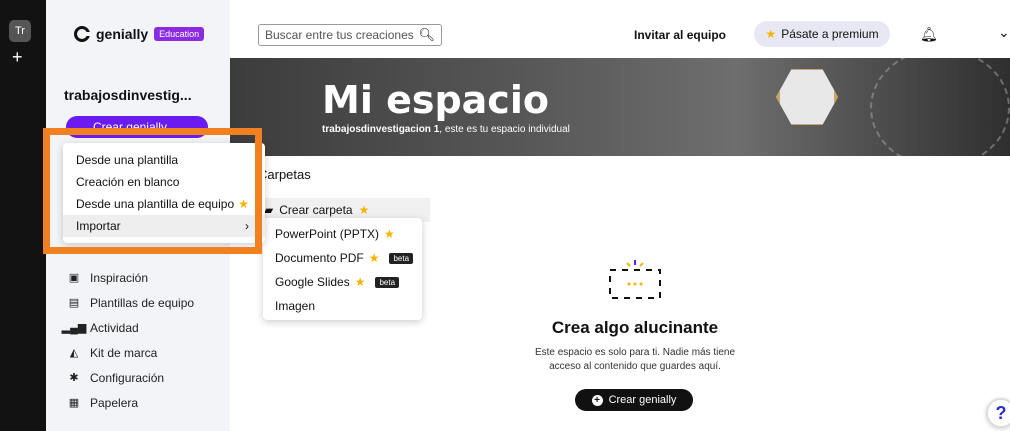  What do you see at coordinates (74, 403) in the screenshot?
I see `trash-icon: ▦` at bounding box center [74, 403].